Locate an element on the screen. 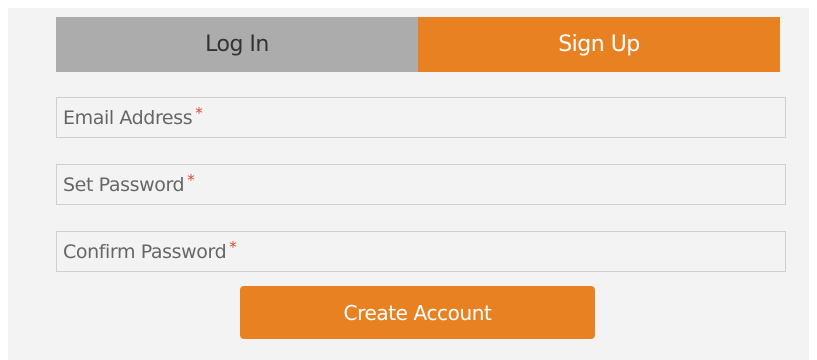 This screenshot has height=360, width=817. tab-sign-up: Sign Up is located at coordinates (599, 44).